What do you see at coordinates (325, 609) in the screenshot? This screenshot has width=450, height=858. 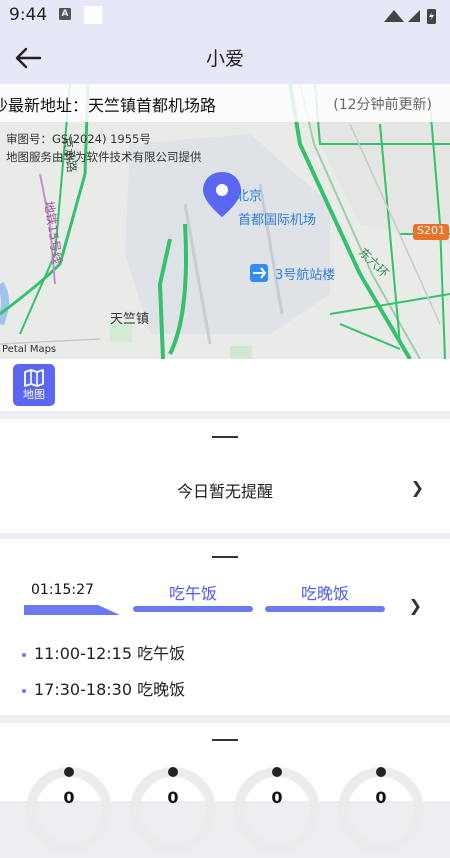 I see `timeline-segment-dinner` at bounding box center [325, 609].